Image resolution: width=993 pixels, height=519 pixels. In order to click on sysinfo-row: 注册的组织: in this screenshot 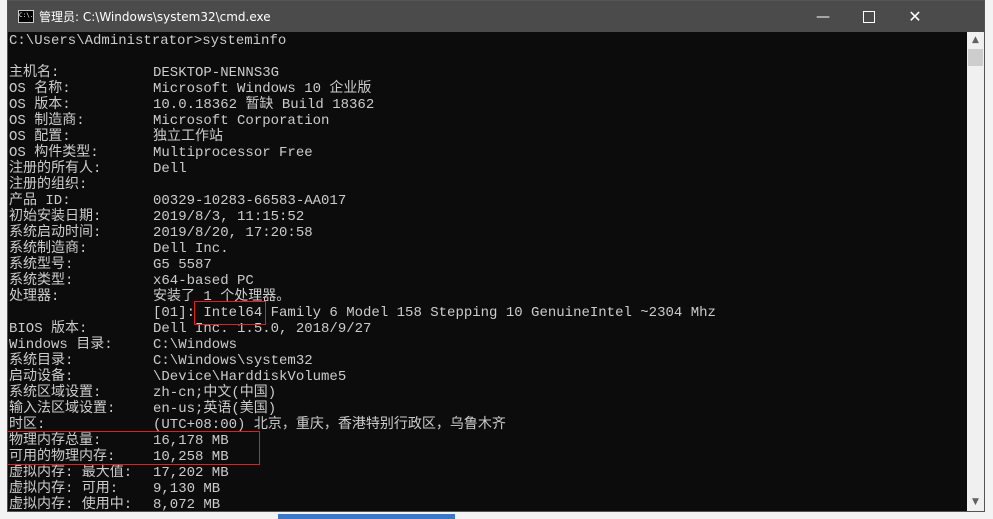, I will do `click(484, 185)`.